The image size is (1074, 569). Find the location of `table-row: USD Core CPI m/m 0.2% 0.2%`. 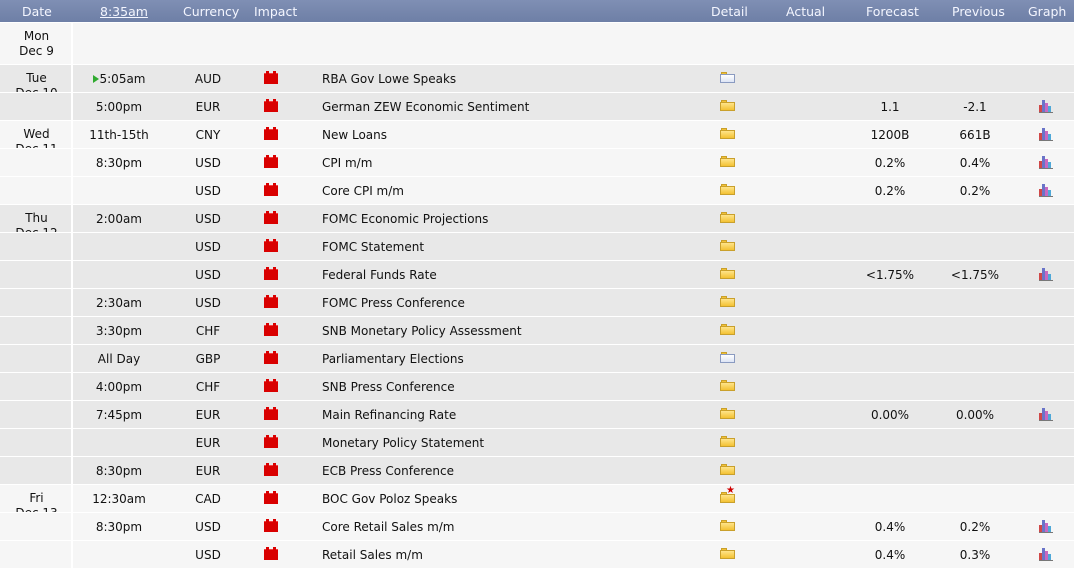

table-row: USD Core CPI m/m 0.2% 0.2% is located at coordinates (537, 190).